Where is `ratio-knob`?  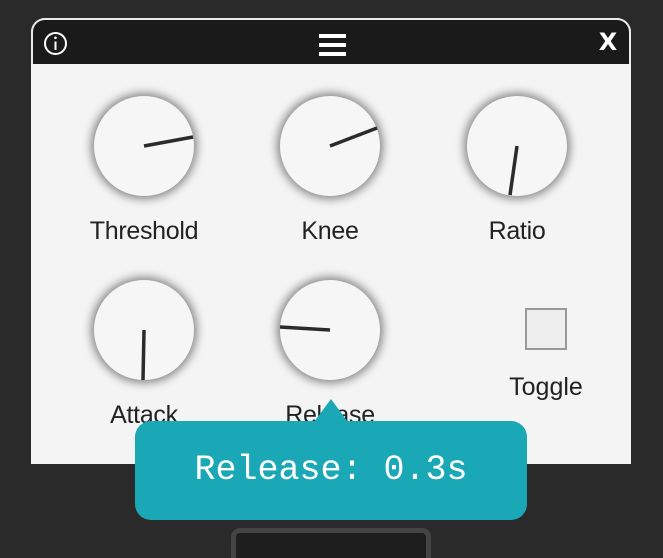 ratio-knob is located at coordinates (517, 146).